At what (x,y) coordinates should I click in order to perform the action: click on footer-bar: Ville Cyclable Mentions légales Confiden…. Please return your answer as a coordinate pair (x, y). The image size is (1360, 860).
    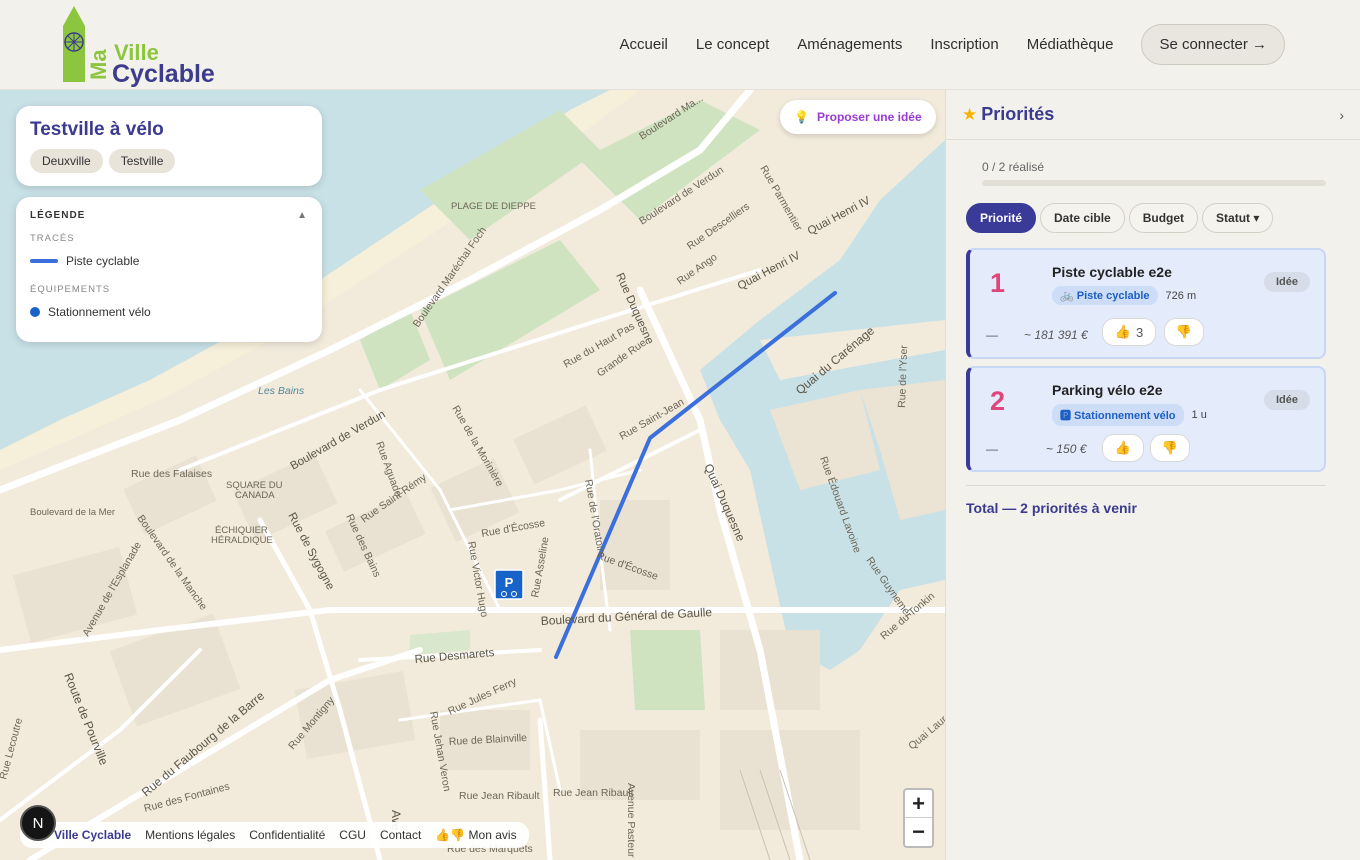
    Looking at the image, I should click on (274, 835).